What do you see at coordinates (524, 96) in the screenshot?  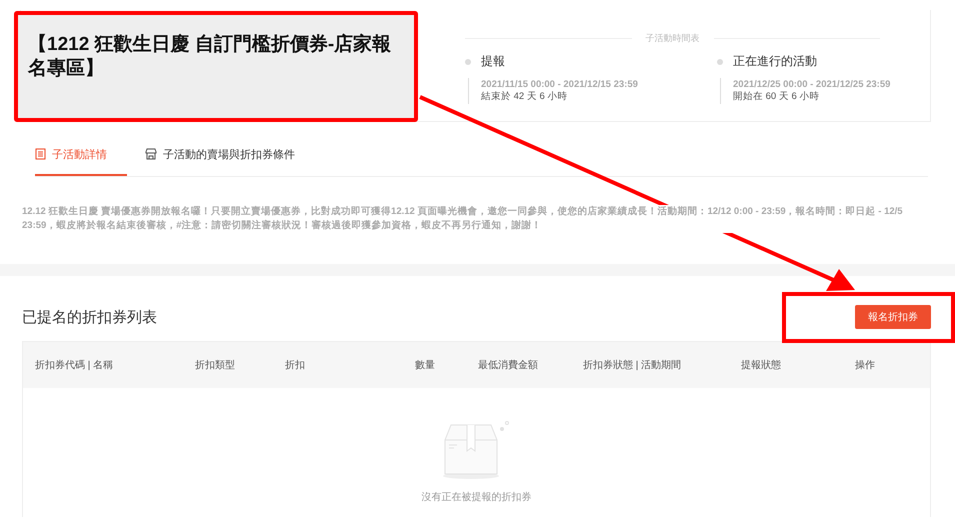 I see `phase-countdown: 結束於 42 天 6 小時` at bounding box center [524, 96].